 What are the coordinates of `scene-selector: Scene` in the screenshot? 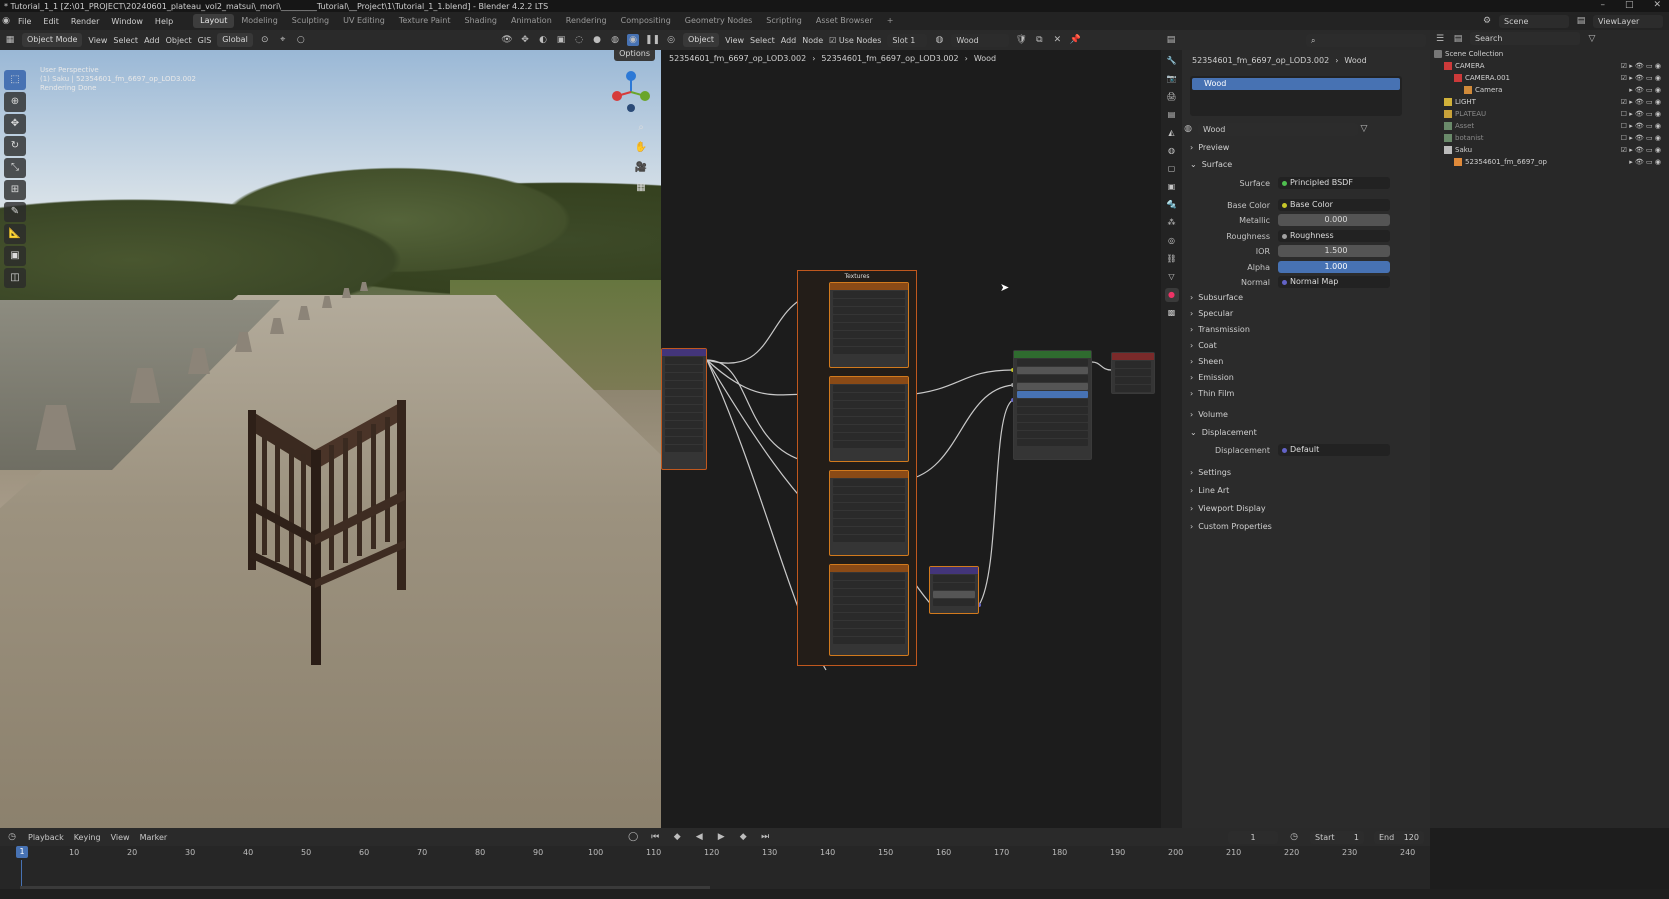 It's located at (1534, 21).